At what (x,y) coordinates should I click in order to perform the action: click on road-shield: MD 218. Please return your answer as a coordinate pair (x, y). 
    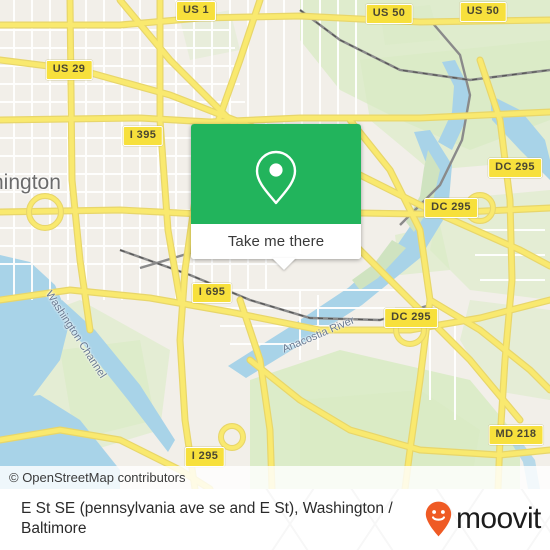
    Looking at the image, I should click on (516, 435).